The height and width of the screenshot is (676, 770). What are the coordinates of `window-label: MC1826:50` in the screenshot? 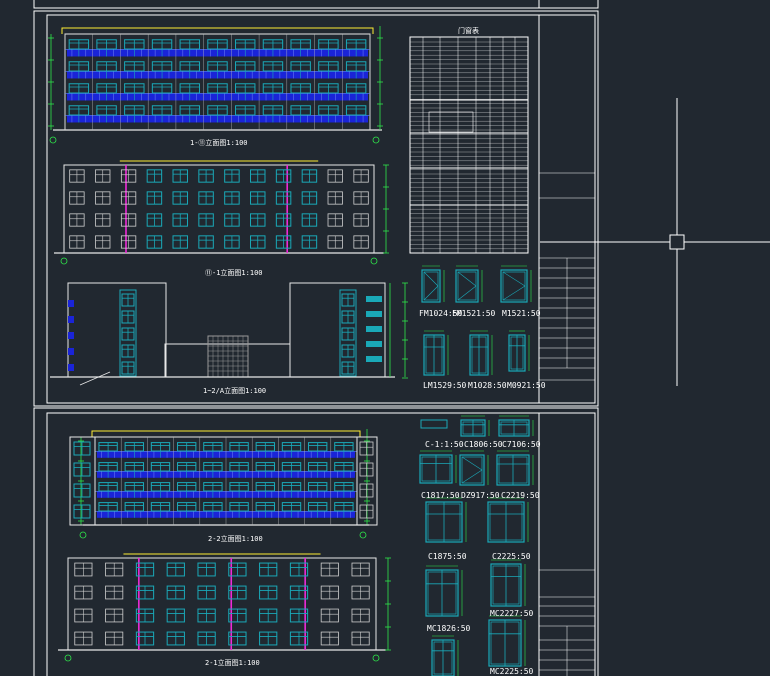 It's located at (449, 628).